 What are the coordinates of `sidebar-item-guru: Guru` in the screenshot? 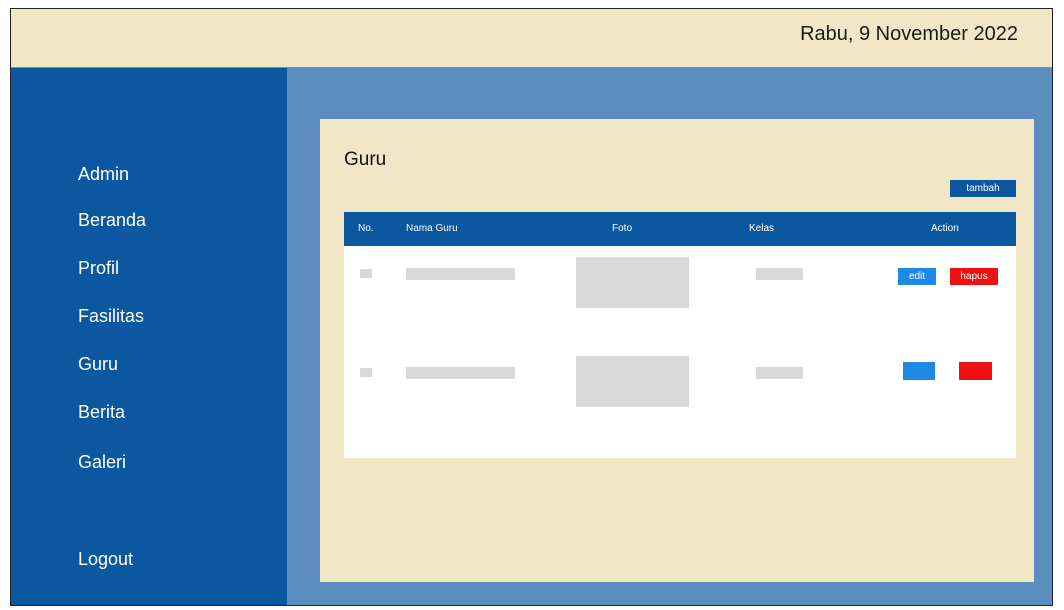 It's located at (98, 364).